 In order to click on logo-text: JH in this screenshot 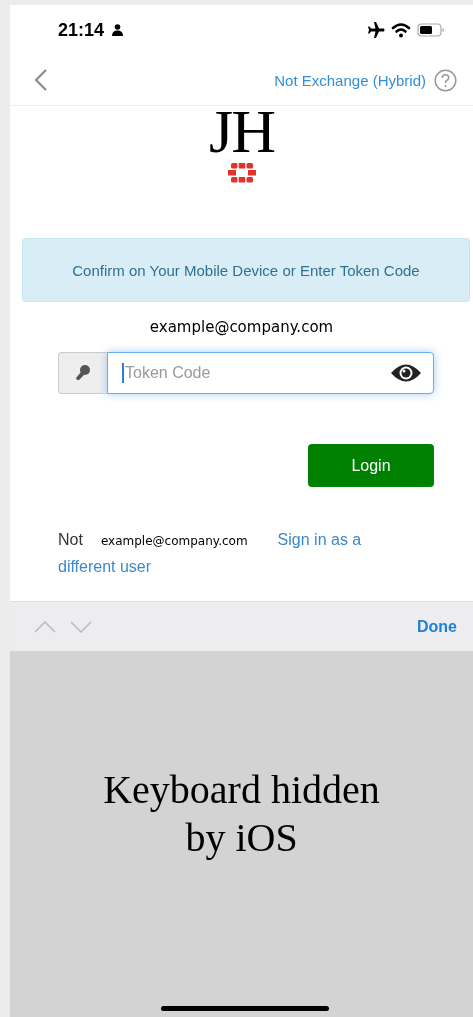, I will do `click(241, 133)`.